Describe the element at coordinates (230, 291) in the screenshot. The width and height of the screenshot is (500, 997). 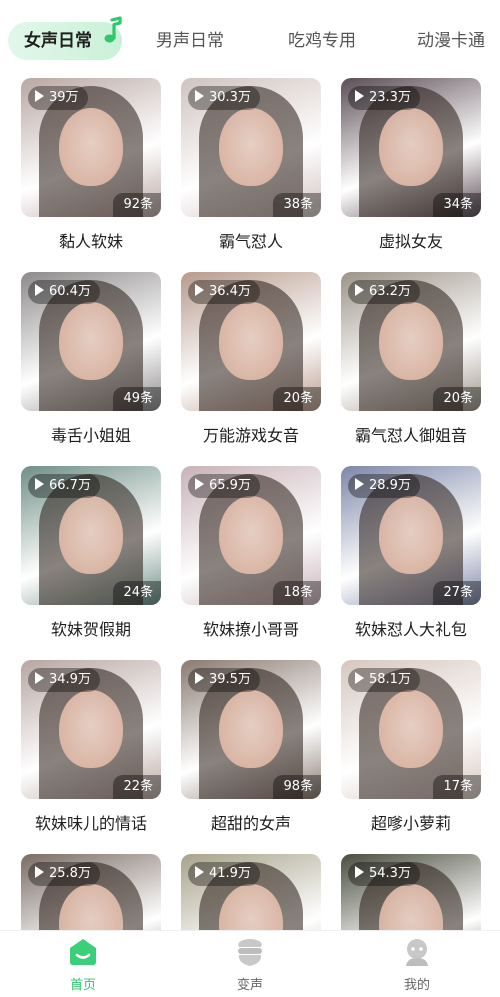
I see `play-count-text: 36.4万` at that location.